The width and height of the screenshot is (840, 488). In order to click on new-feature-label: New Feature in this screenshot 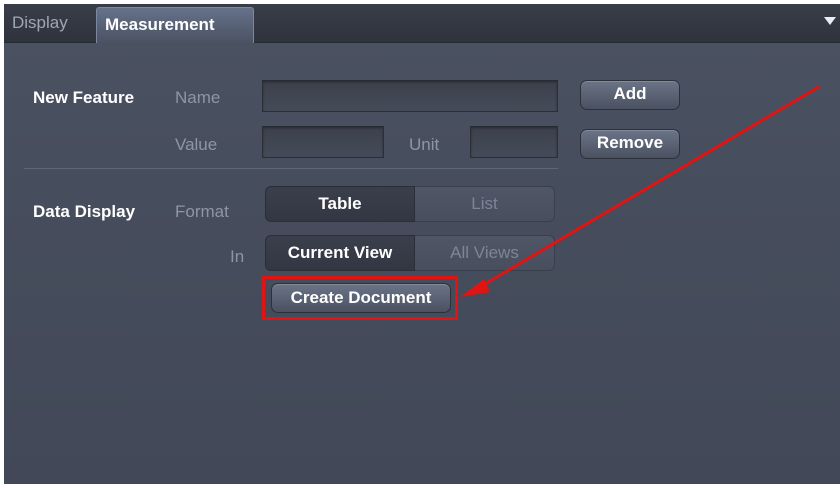, I will do `click(84, 97)`.